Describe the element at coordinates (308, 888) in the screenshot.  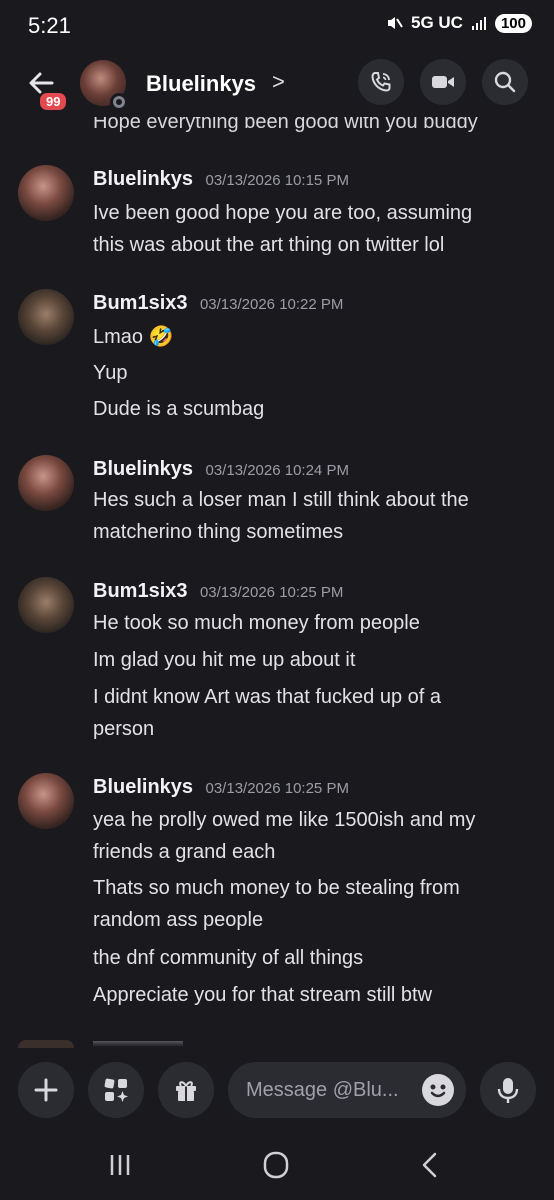
I see `message-text: Thats so much money to be stealing from` at that location.